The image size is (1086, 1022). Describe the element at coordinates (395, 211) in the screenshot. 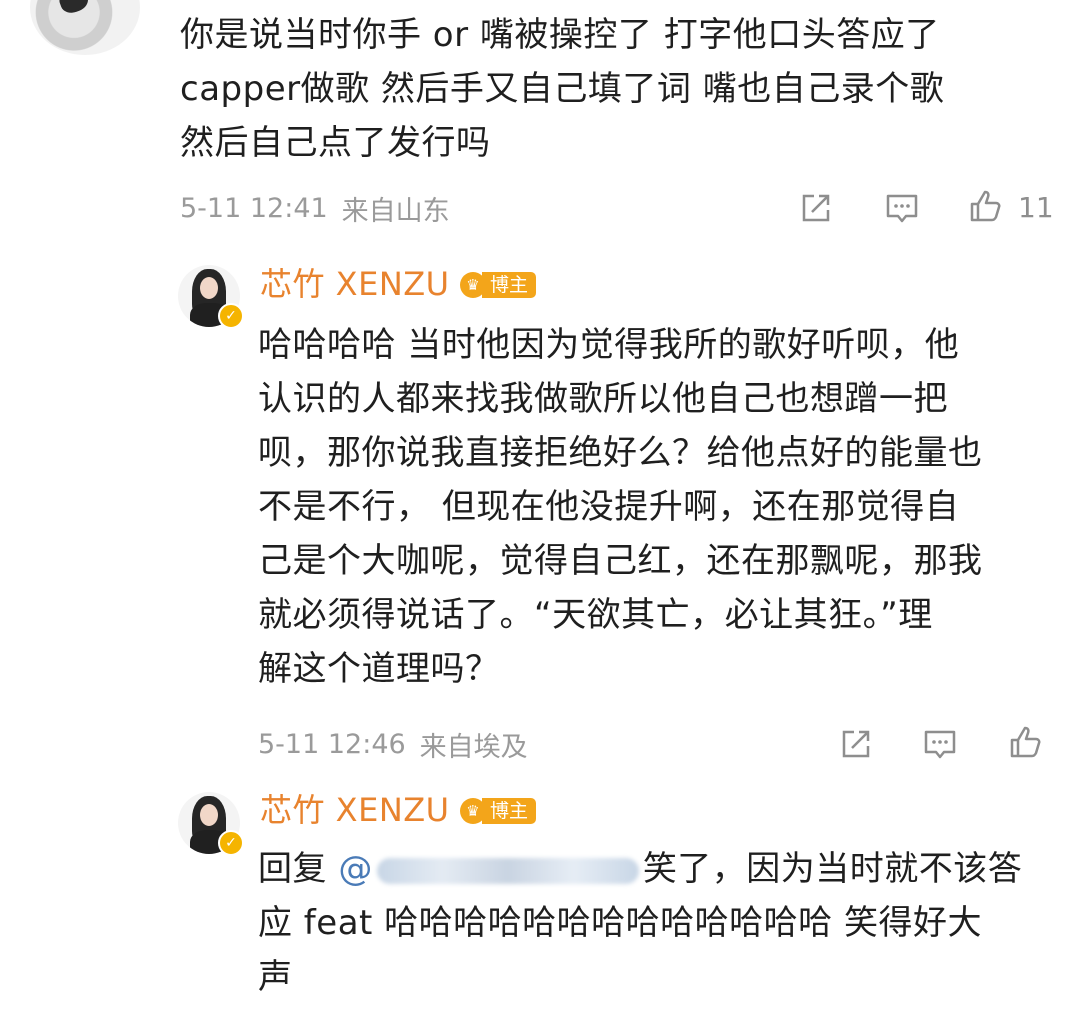

I see `comment-location: 来自山东` at that location.